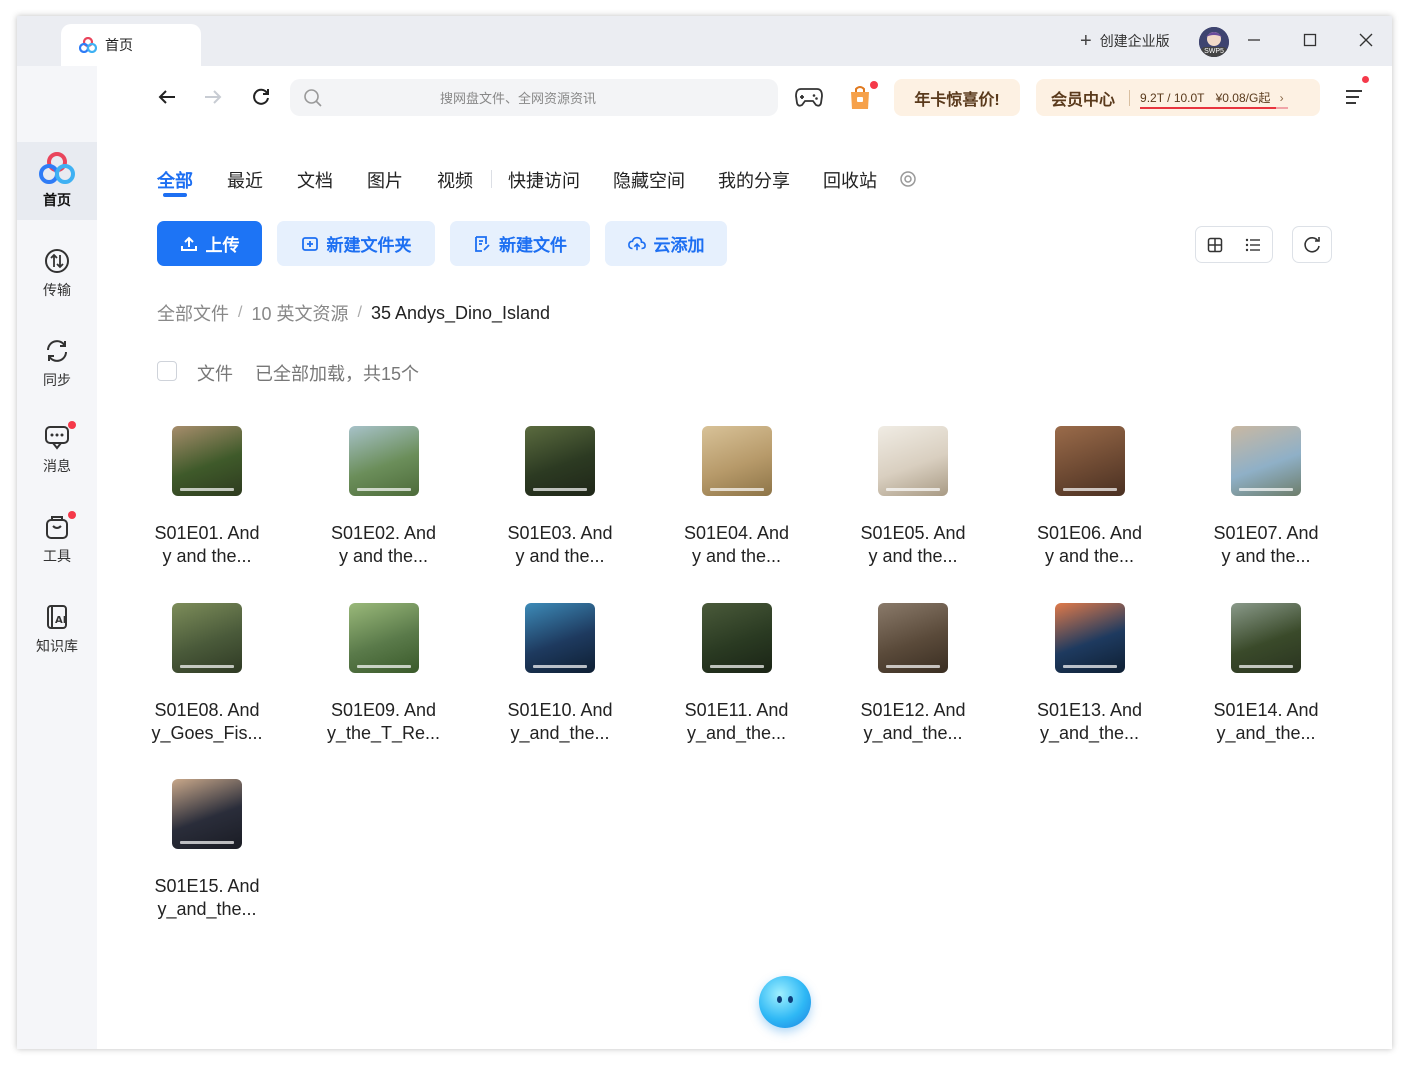 The width and height of the screenshot is (1412, 1071). What do you see at coordinates (213, 97) in the screenshot?
I see `forward-button` at bounding box center [213, 97].